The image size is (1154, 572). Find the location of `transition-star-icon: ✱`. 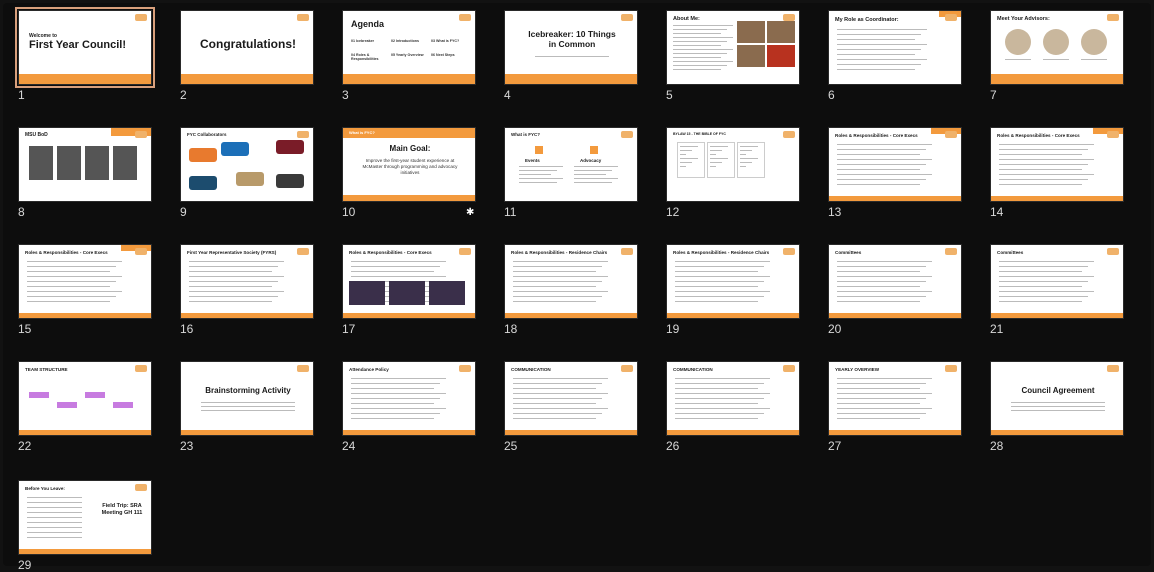

transition-star-icon: ✱ is located at coordinates (470, 212).